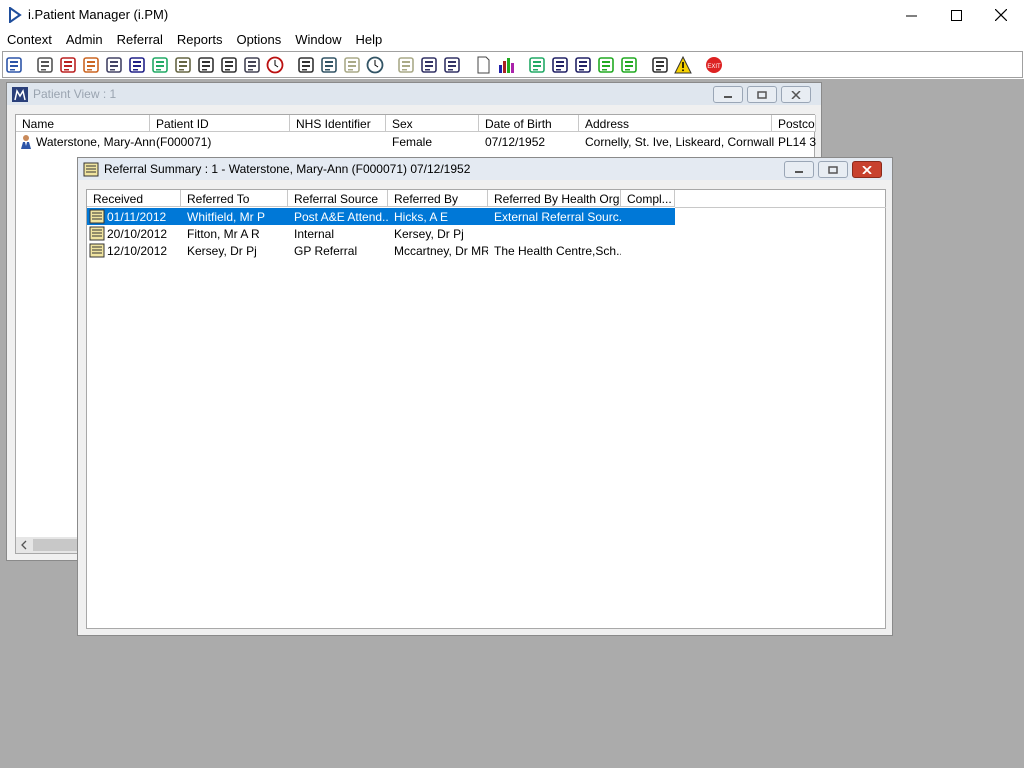  I want to click on pv-minimize-button, so click(728, 94).